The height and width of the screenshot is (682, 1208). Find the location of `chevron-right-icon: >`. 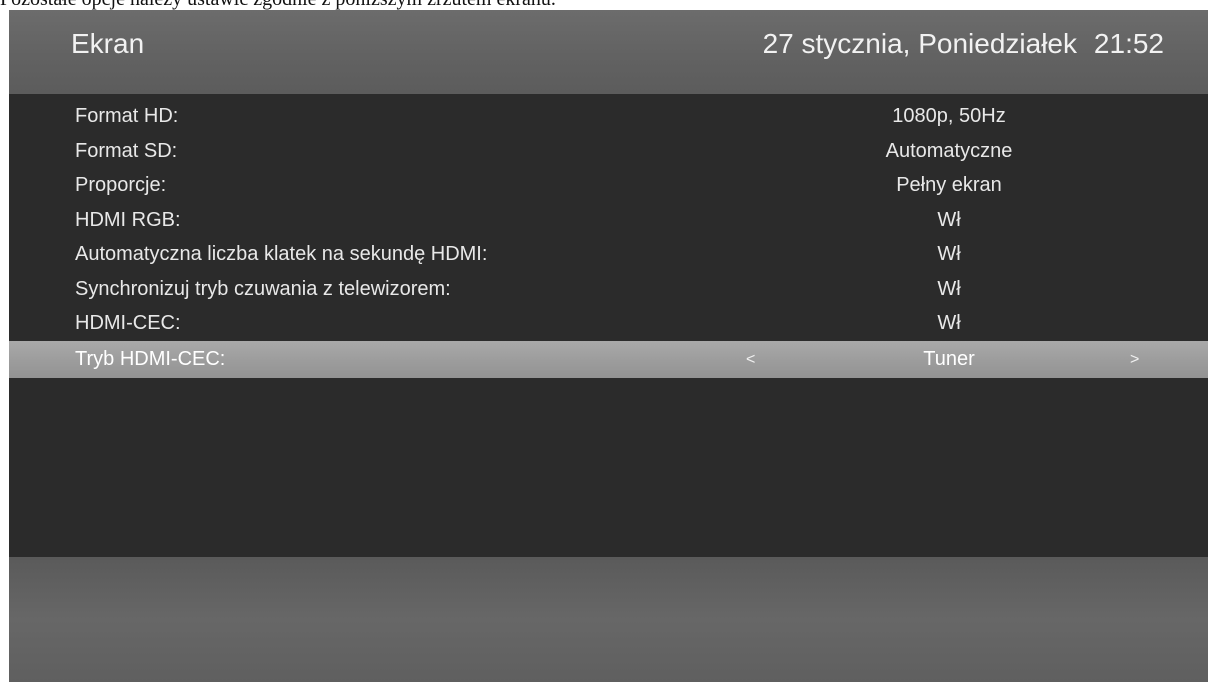

chevron-right-icon: > is located at coordinates (1134, 359).